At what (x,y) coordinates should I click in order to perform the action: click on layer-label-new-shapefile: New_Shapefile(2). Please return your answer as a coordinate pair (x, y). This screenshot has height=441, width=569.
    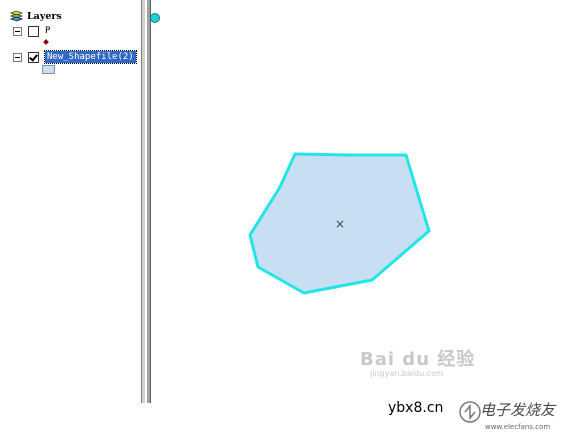
    Looking at the image, I should click on (90, 57).